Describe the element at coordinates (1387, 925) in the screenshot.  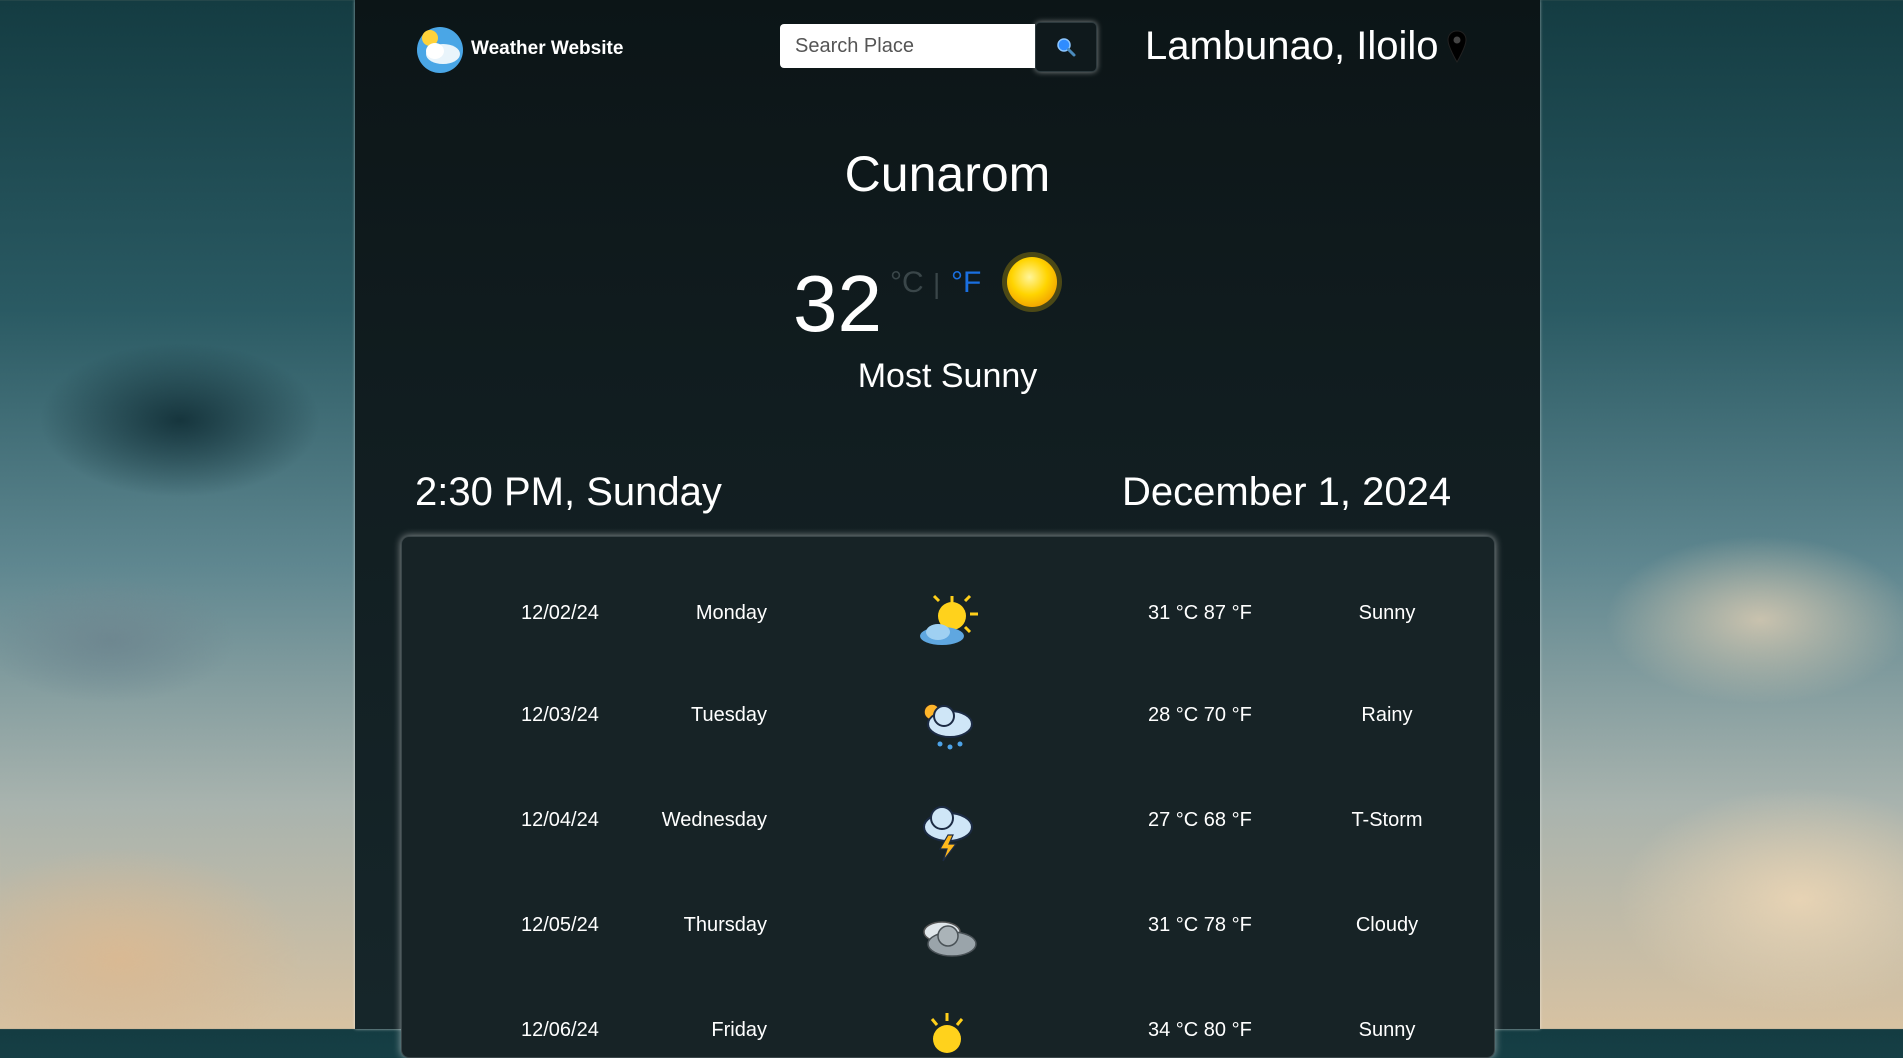
I see `forecast-condition: Cloudy` at that location.